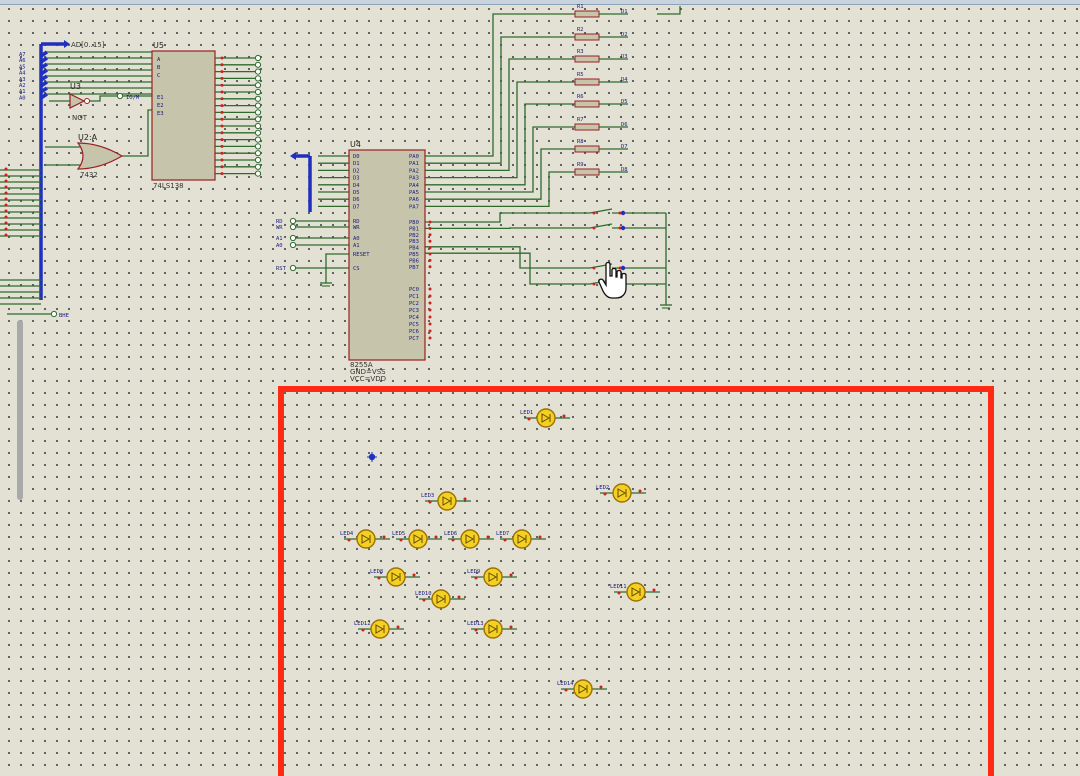 This screenshot has width=1080, height=776. What do you see at coordinates (100, 156) in the screenshot?
I see `or-gate-icon` at bounding box center [100, 156].